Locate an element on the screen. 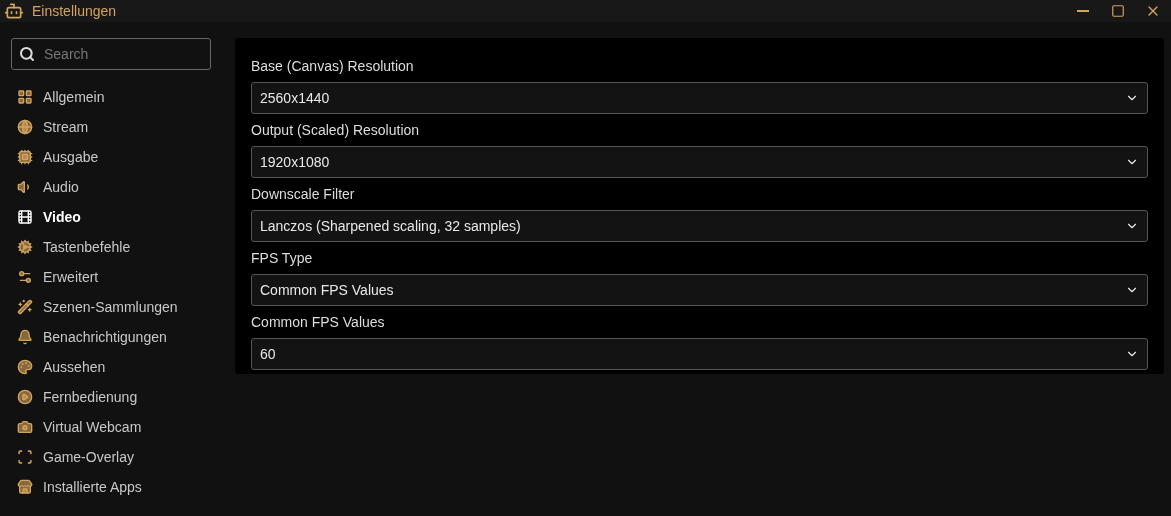 The height and width of the screenshot is (516, 1171). dropdown: Lanczos (Sharpened scaling, 32 samples) is located at coordinates (699, 226).